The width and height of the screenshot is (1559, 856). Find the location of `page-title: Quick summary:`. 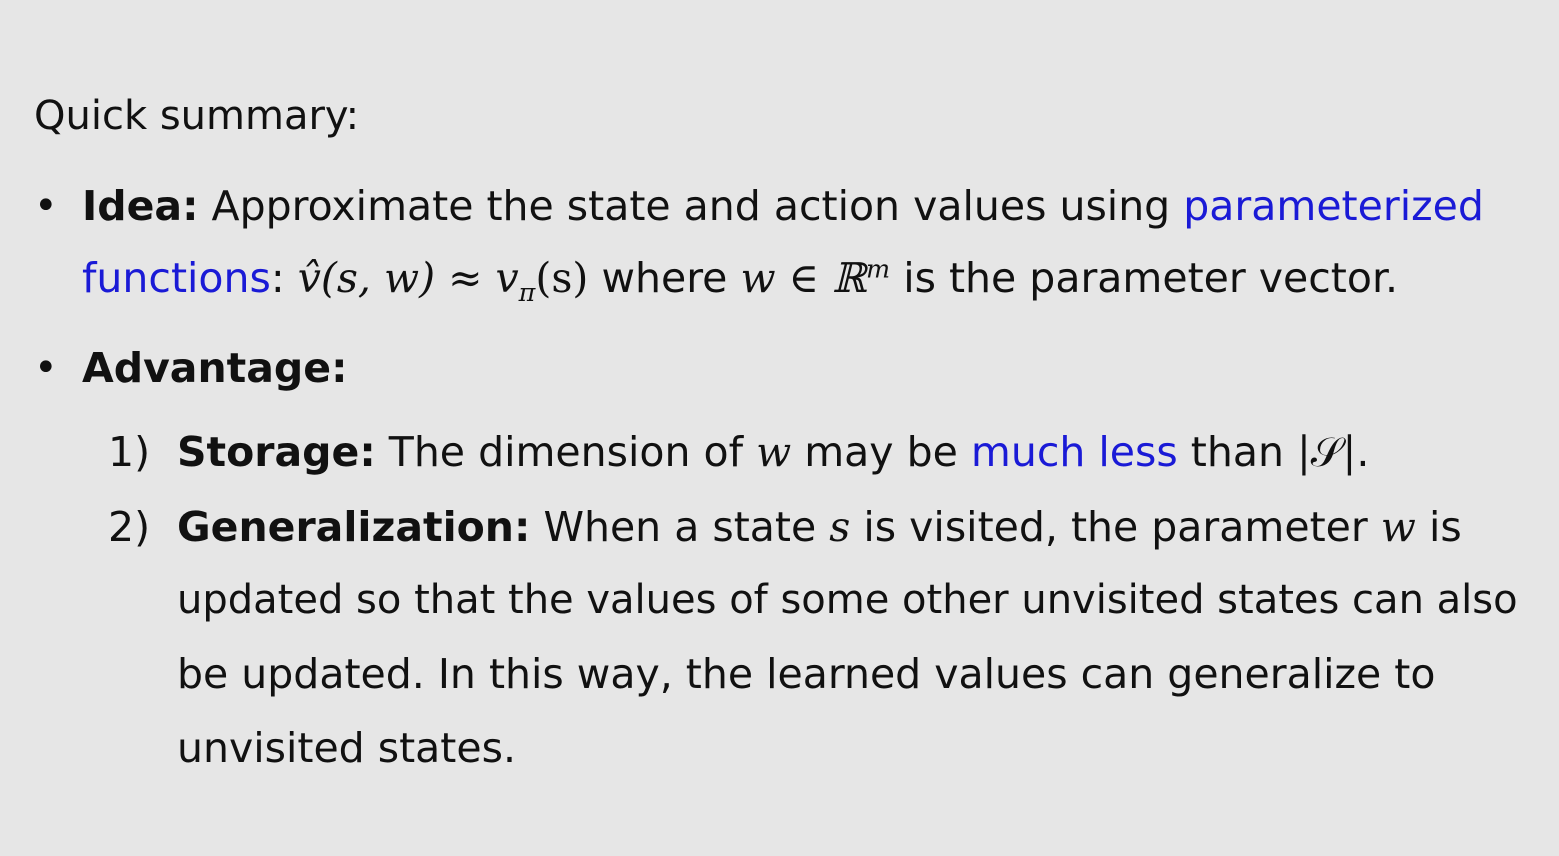

page-title: Quick summary: is located at coordinates (197, 116).